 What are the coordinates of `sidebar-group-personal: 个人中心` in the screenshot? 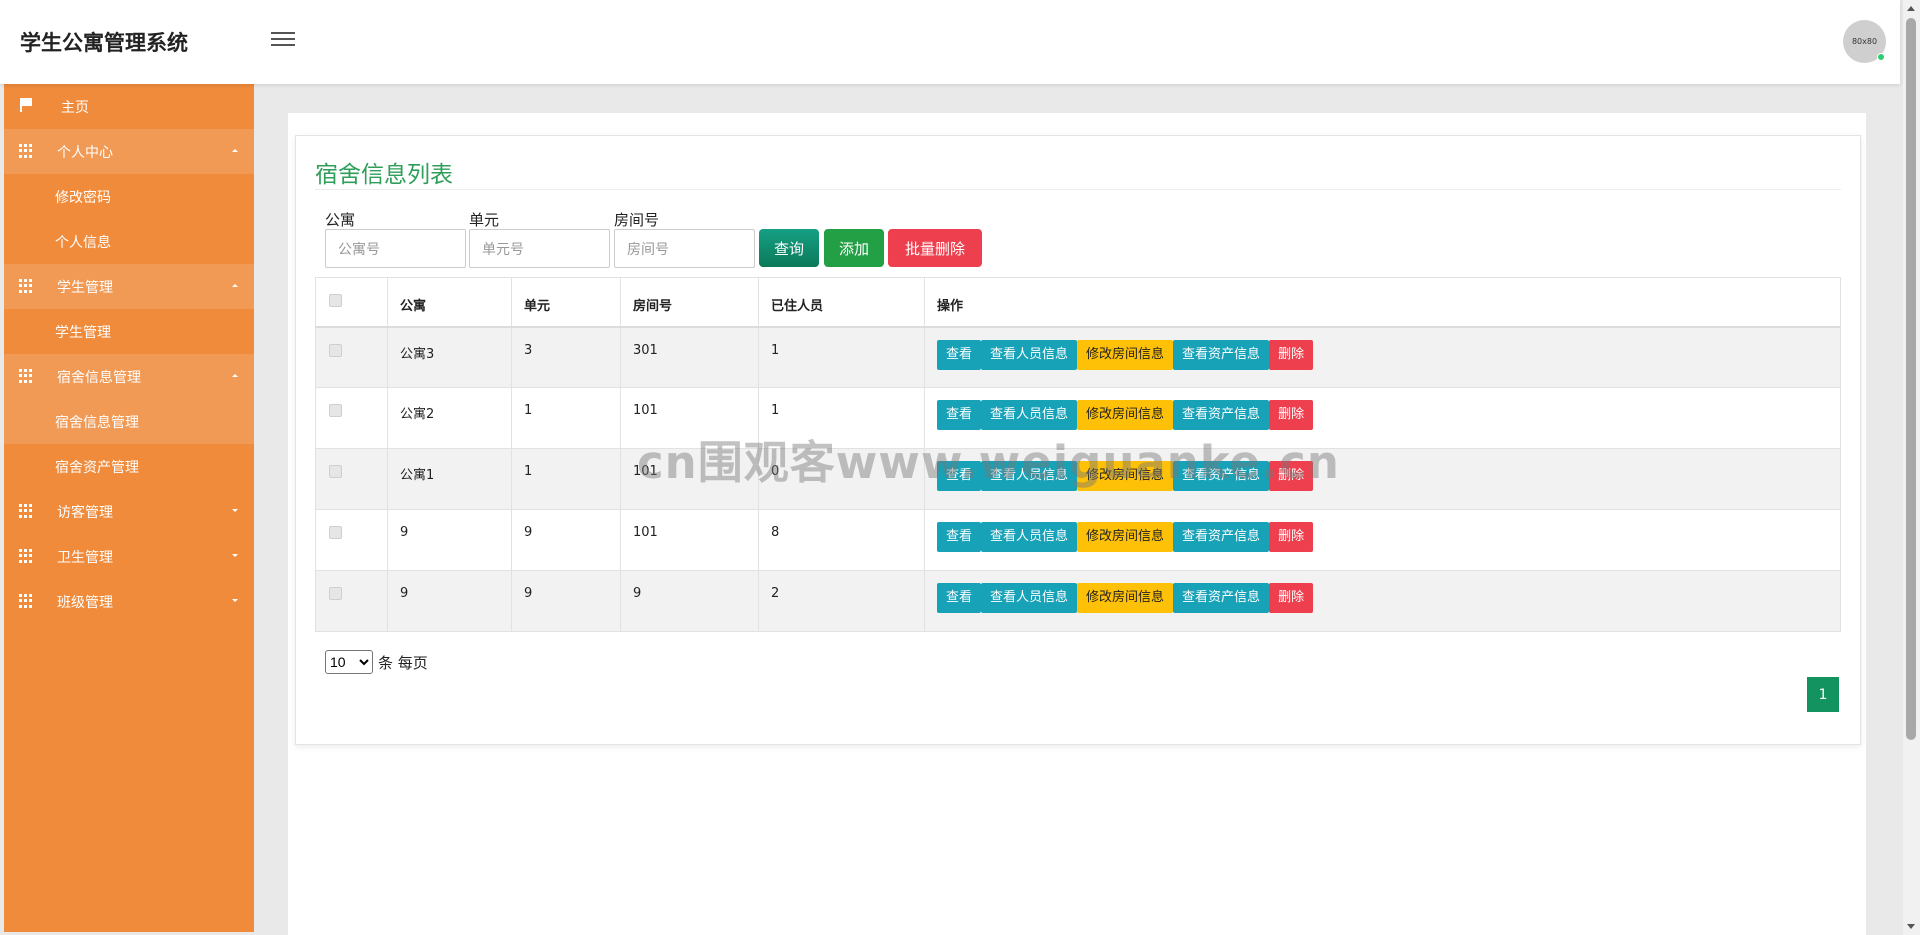 It's located at (129, 151).